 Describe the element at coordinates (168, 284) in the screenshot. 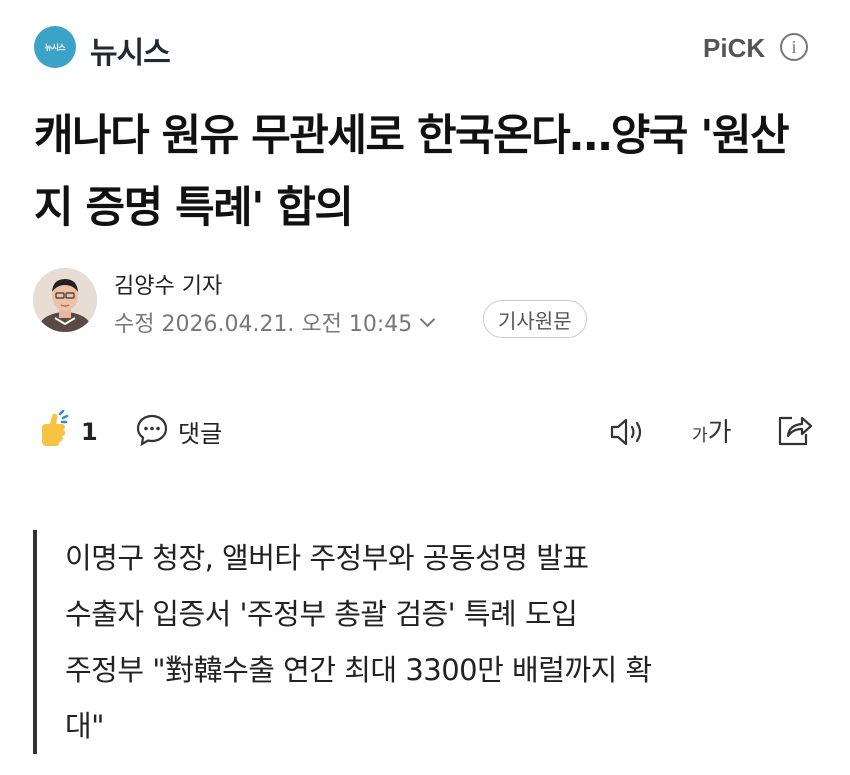

I see `reporter-name: 김양수 기자` at that location.